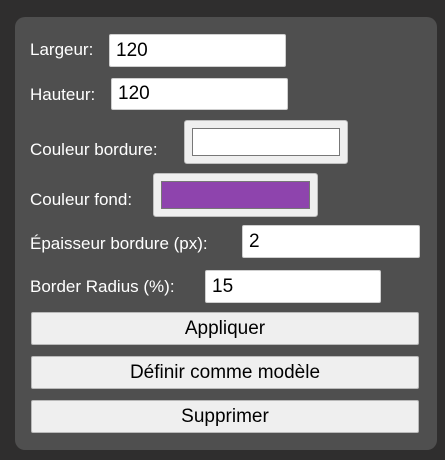 This screenshot has width=445, height=460. What do you see at coordinates (225, 372) in the screenshot?
I see `set-template-button: Définir comme modèle` at bounding box center [225, 372].